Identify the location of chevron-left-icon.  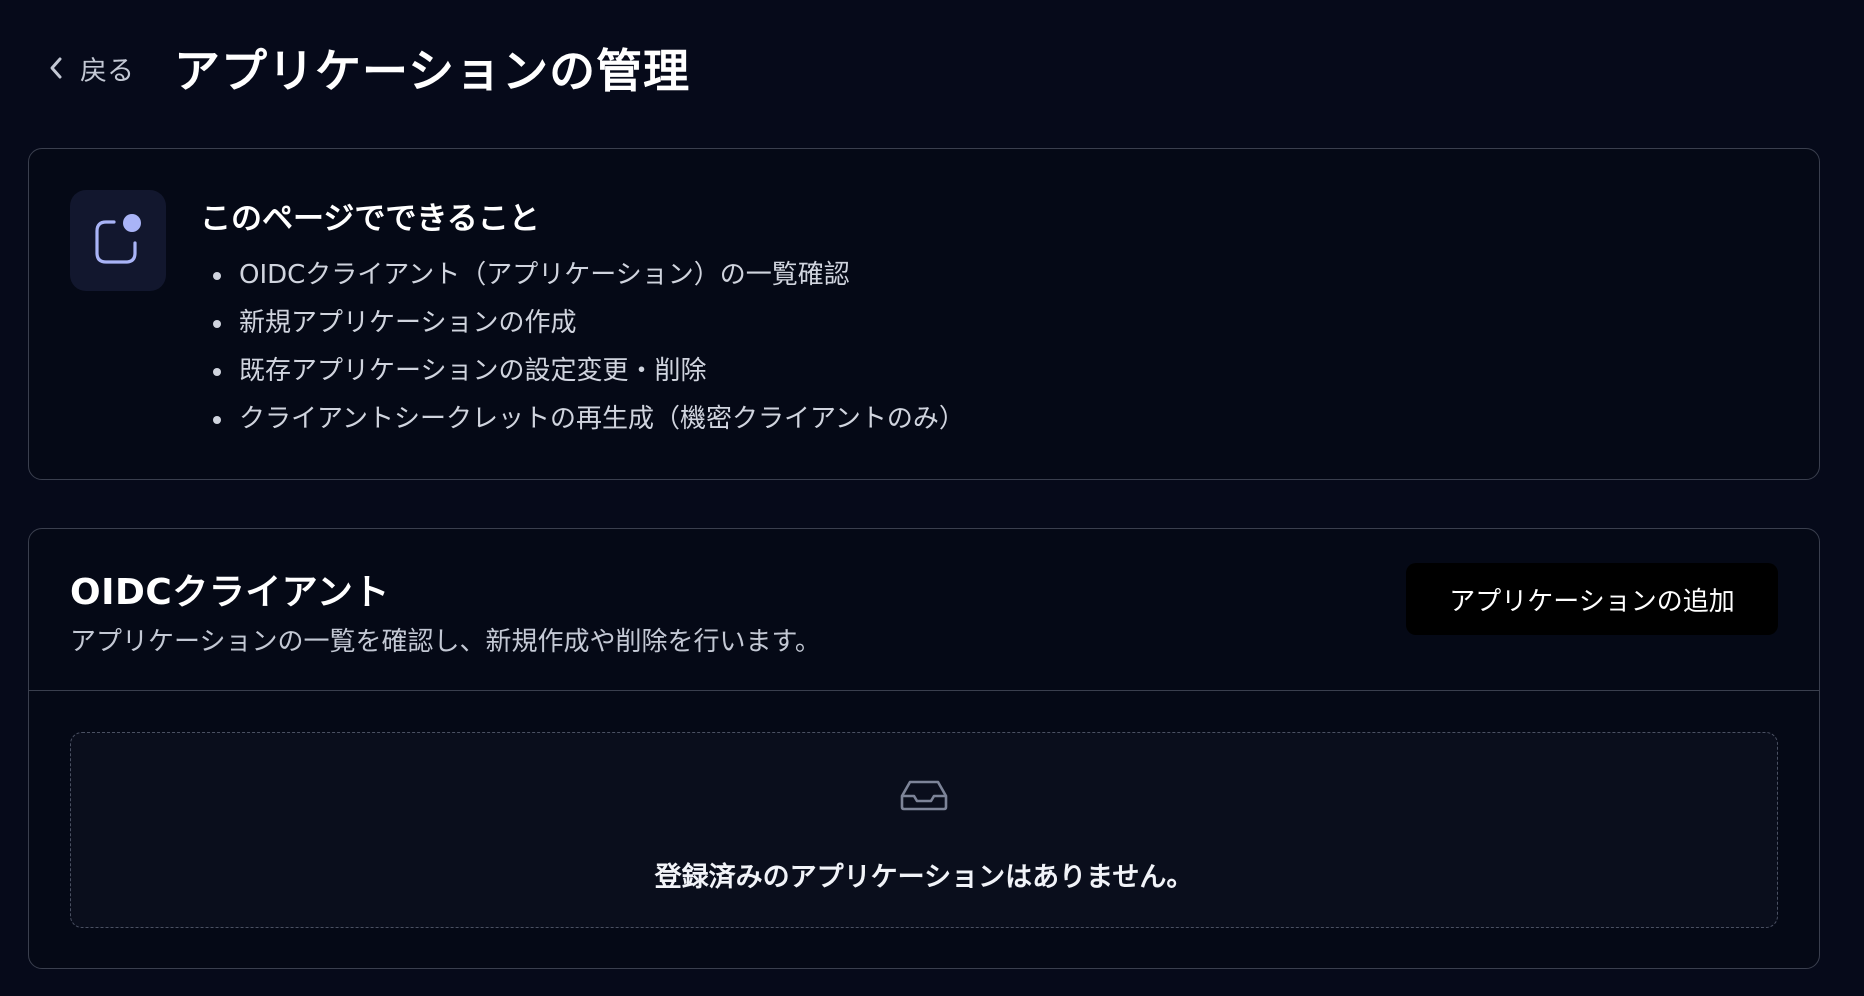
(56, 68).